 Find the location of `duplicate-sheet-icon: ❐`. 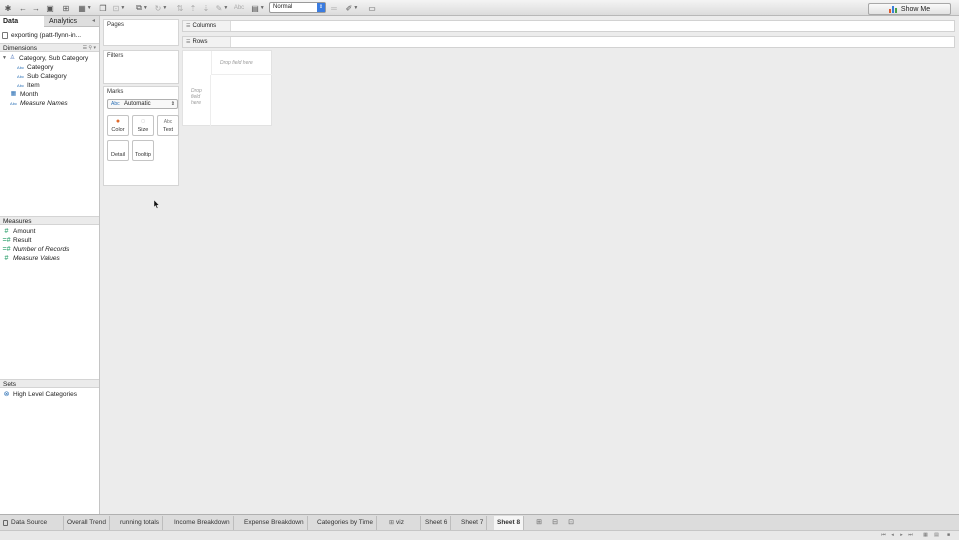

duplicate-sheet-icon: ❐ is located at coordinates (103, 8).